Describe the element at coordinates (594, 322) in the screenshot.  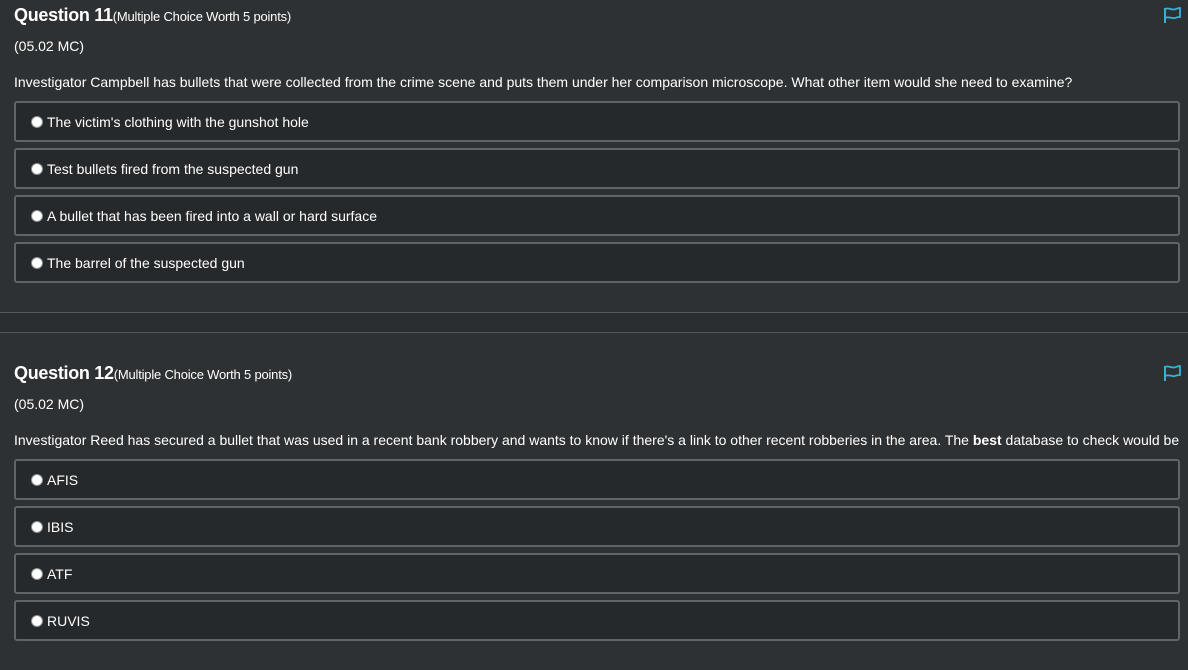
I see `question-divider` at that location.